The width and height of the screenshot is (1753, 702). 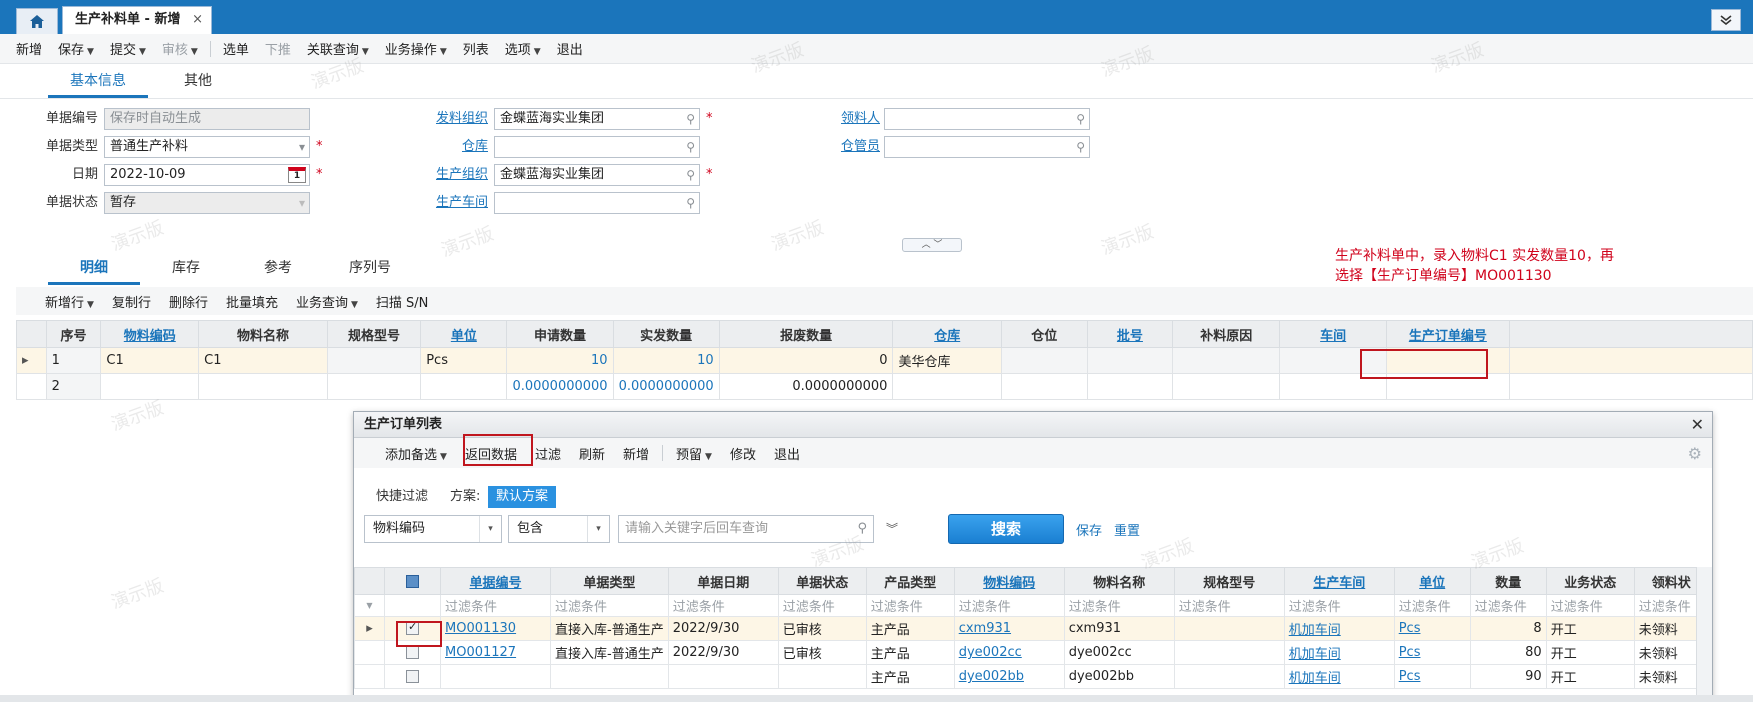 What do you see at coordinates (1089, 529) in the screenshot?
I see `save-filter-link: 保存` at bounding box center [1089, 529].